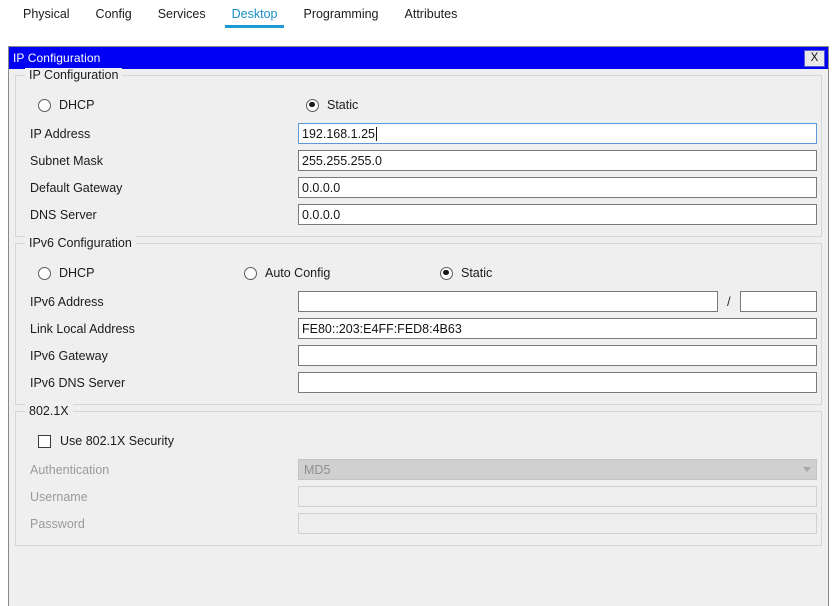 This screenshot has width=835, height=606. What do you see at coordinates (57, 523) in the screenshot?
I see `password-label: Password` at bounding box center [57, 523].